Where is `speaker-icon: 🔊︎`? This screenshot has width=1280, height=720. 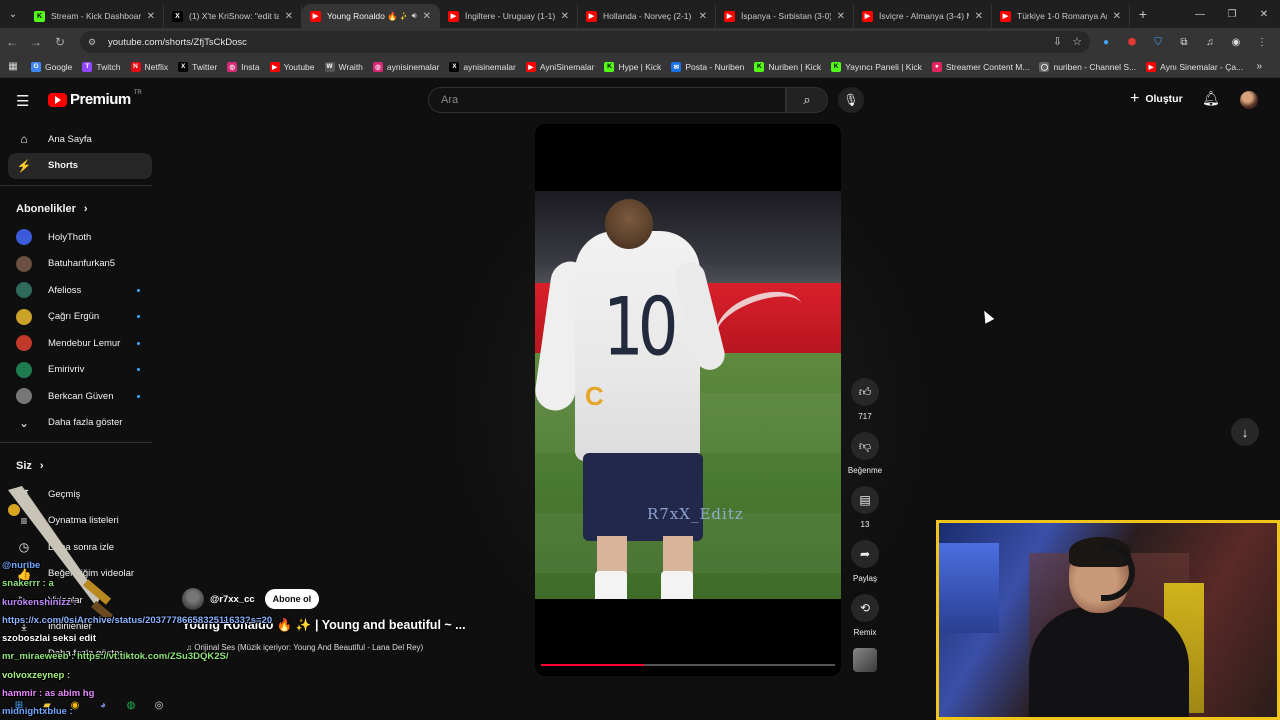 speaker-icon: 🔊︎ is located at coordinates (414, 16).